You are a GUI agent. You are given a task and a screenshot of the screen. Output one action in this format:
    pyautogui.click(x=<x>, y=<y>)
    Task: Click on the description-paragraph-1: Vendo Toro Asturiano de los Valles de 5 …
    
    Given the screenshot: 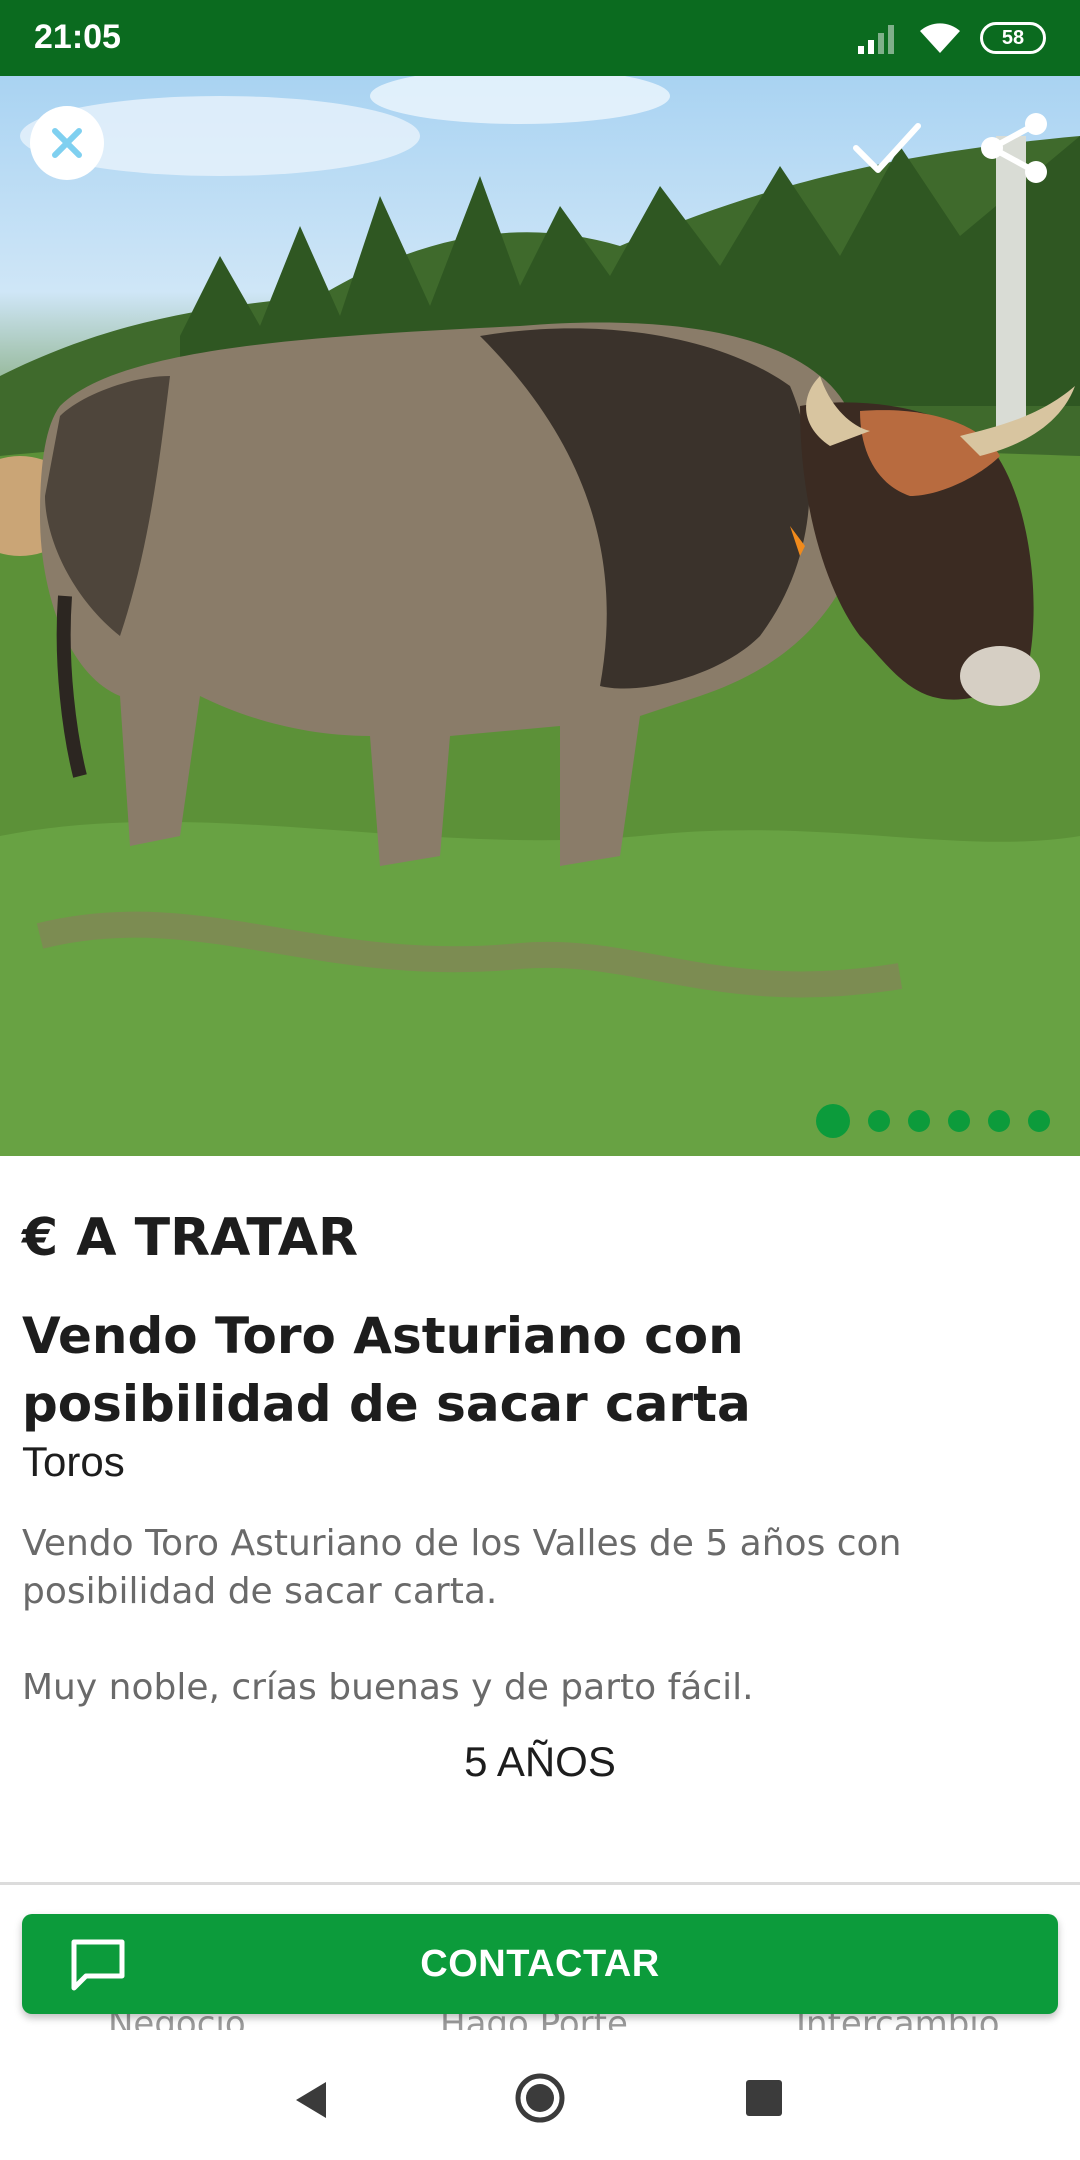 What is the action you would take?
    pyautogui.click(x=462, y=1567)
    